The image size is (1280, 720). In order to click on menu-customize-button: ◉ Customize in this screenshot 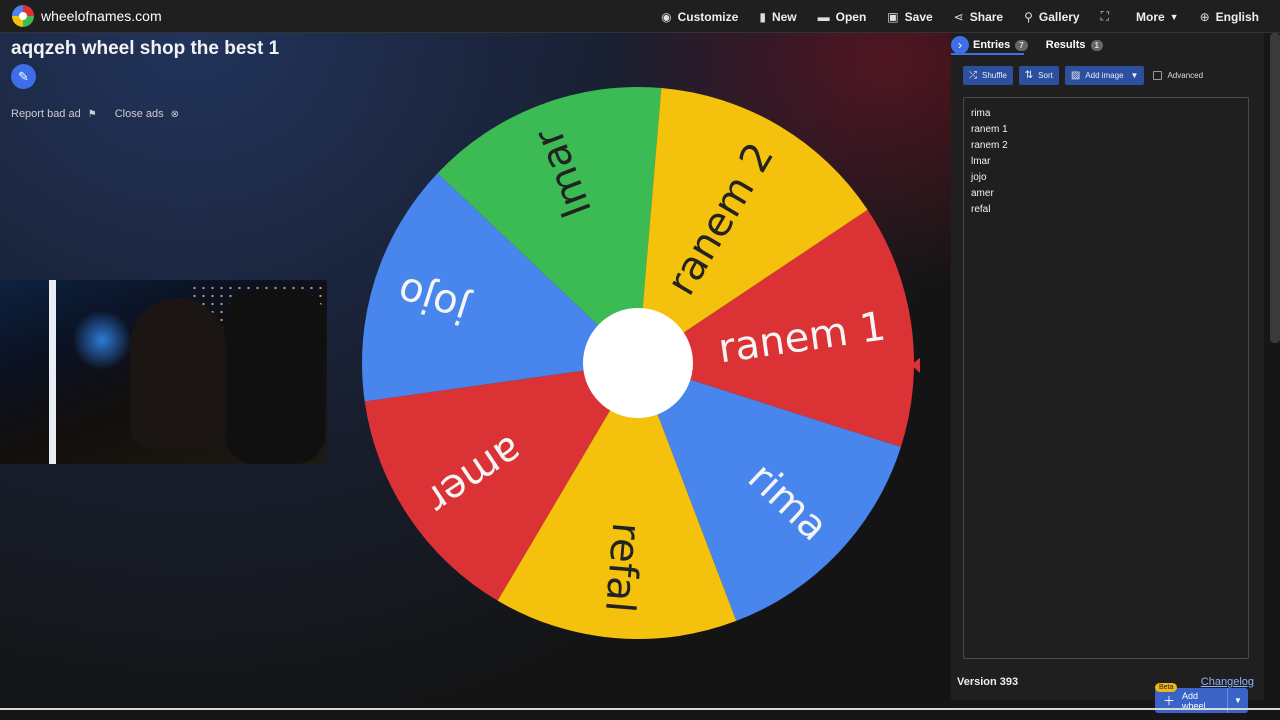, I will do `click(699, 17)`.